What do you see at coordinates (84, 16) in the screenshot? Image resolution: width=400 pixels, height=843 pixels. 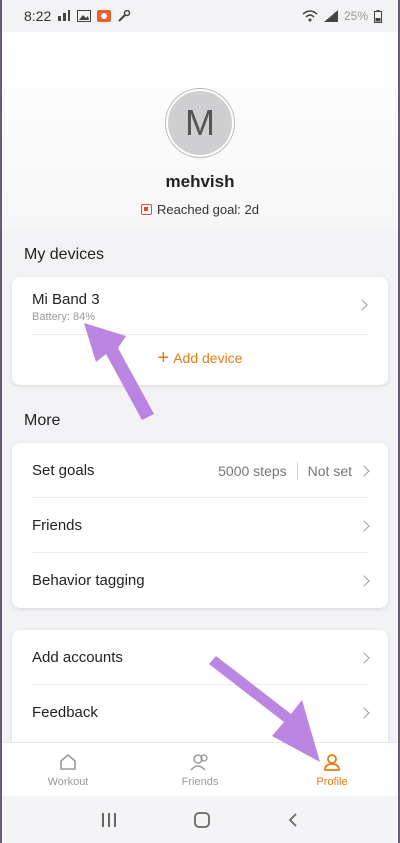 I see `image-icon` at bounding box center [84, 16].